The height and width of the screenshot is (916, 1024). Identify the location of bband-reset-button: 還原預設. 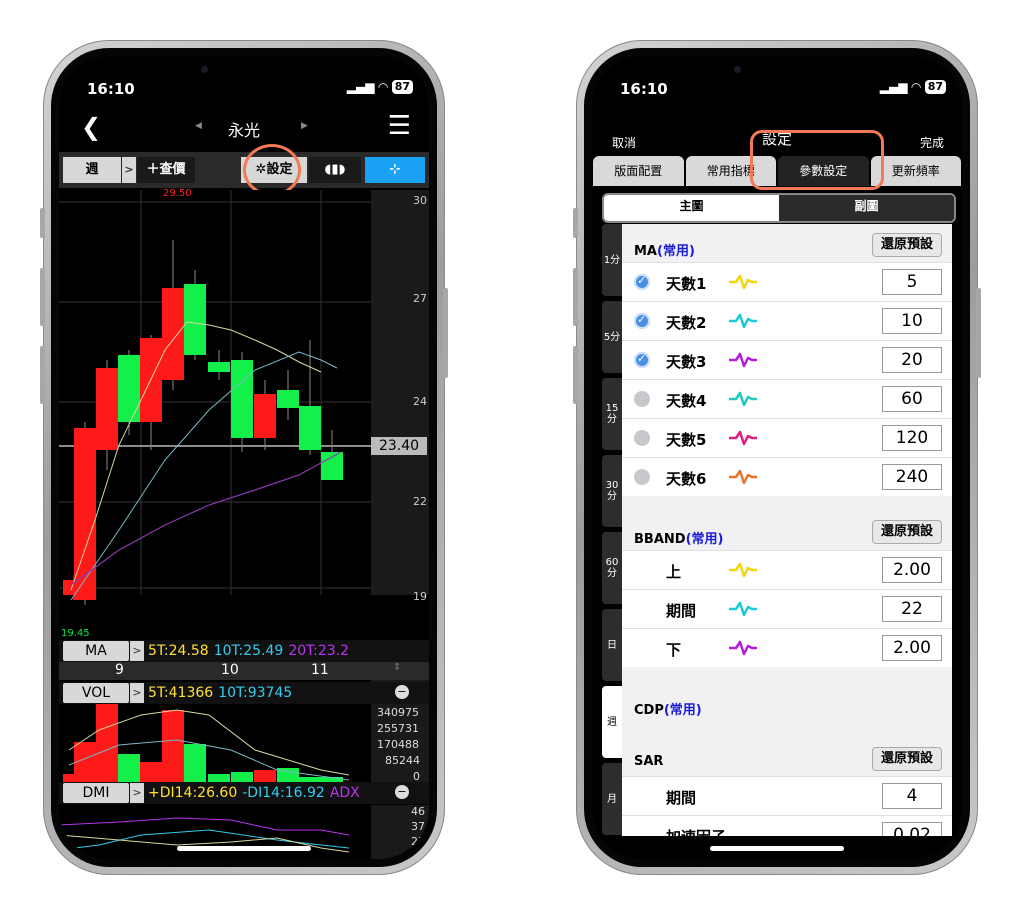
(907, 532).